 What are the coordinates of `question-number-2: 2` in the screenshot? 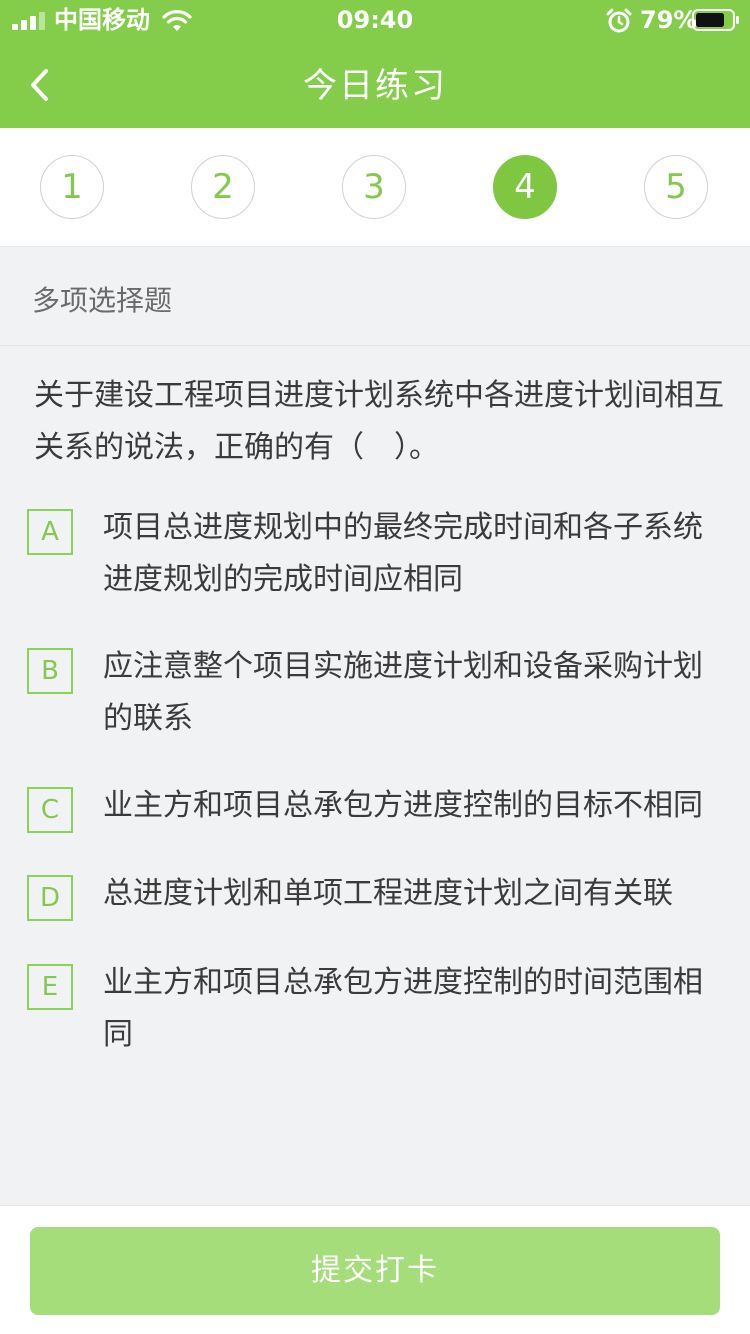 It's located at (223, 187).